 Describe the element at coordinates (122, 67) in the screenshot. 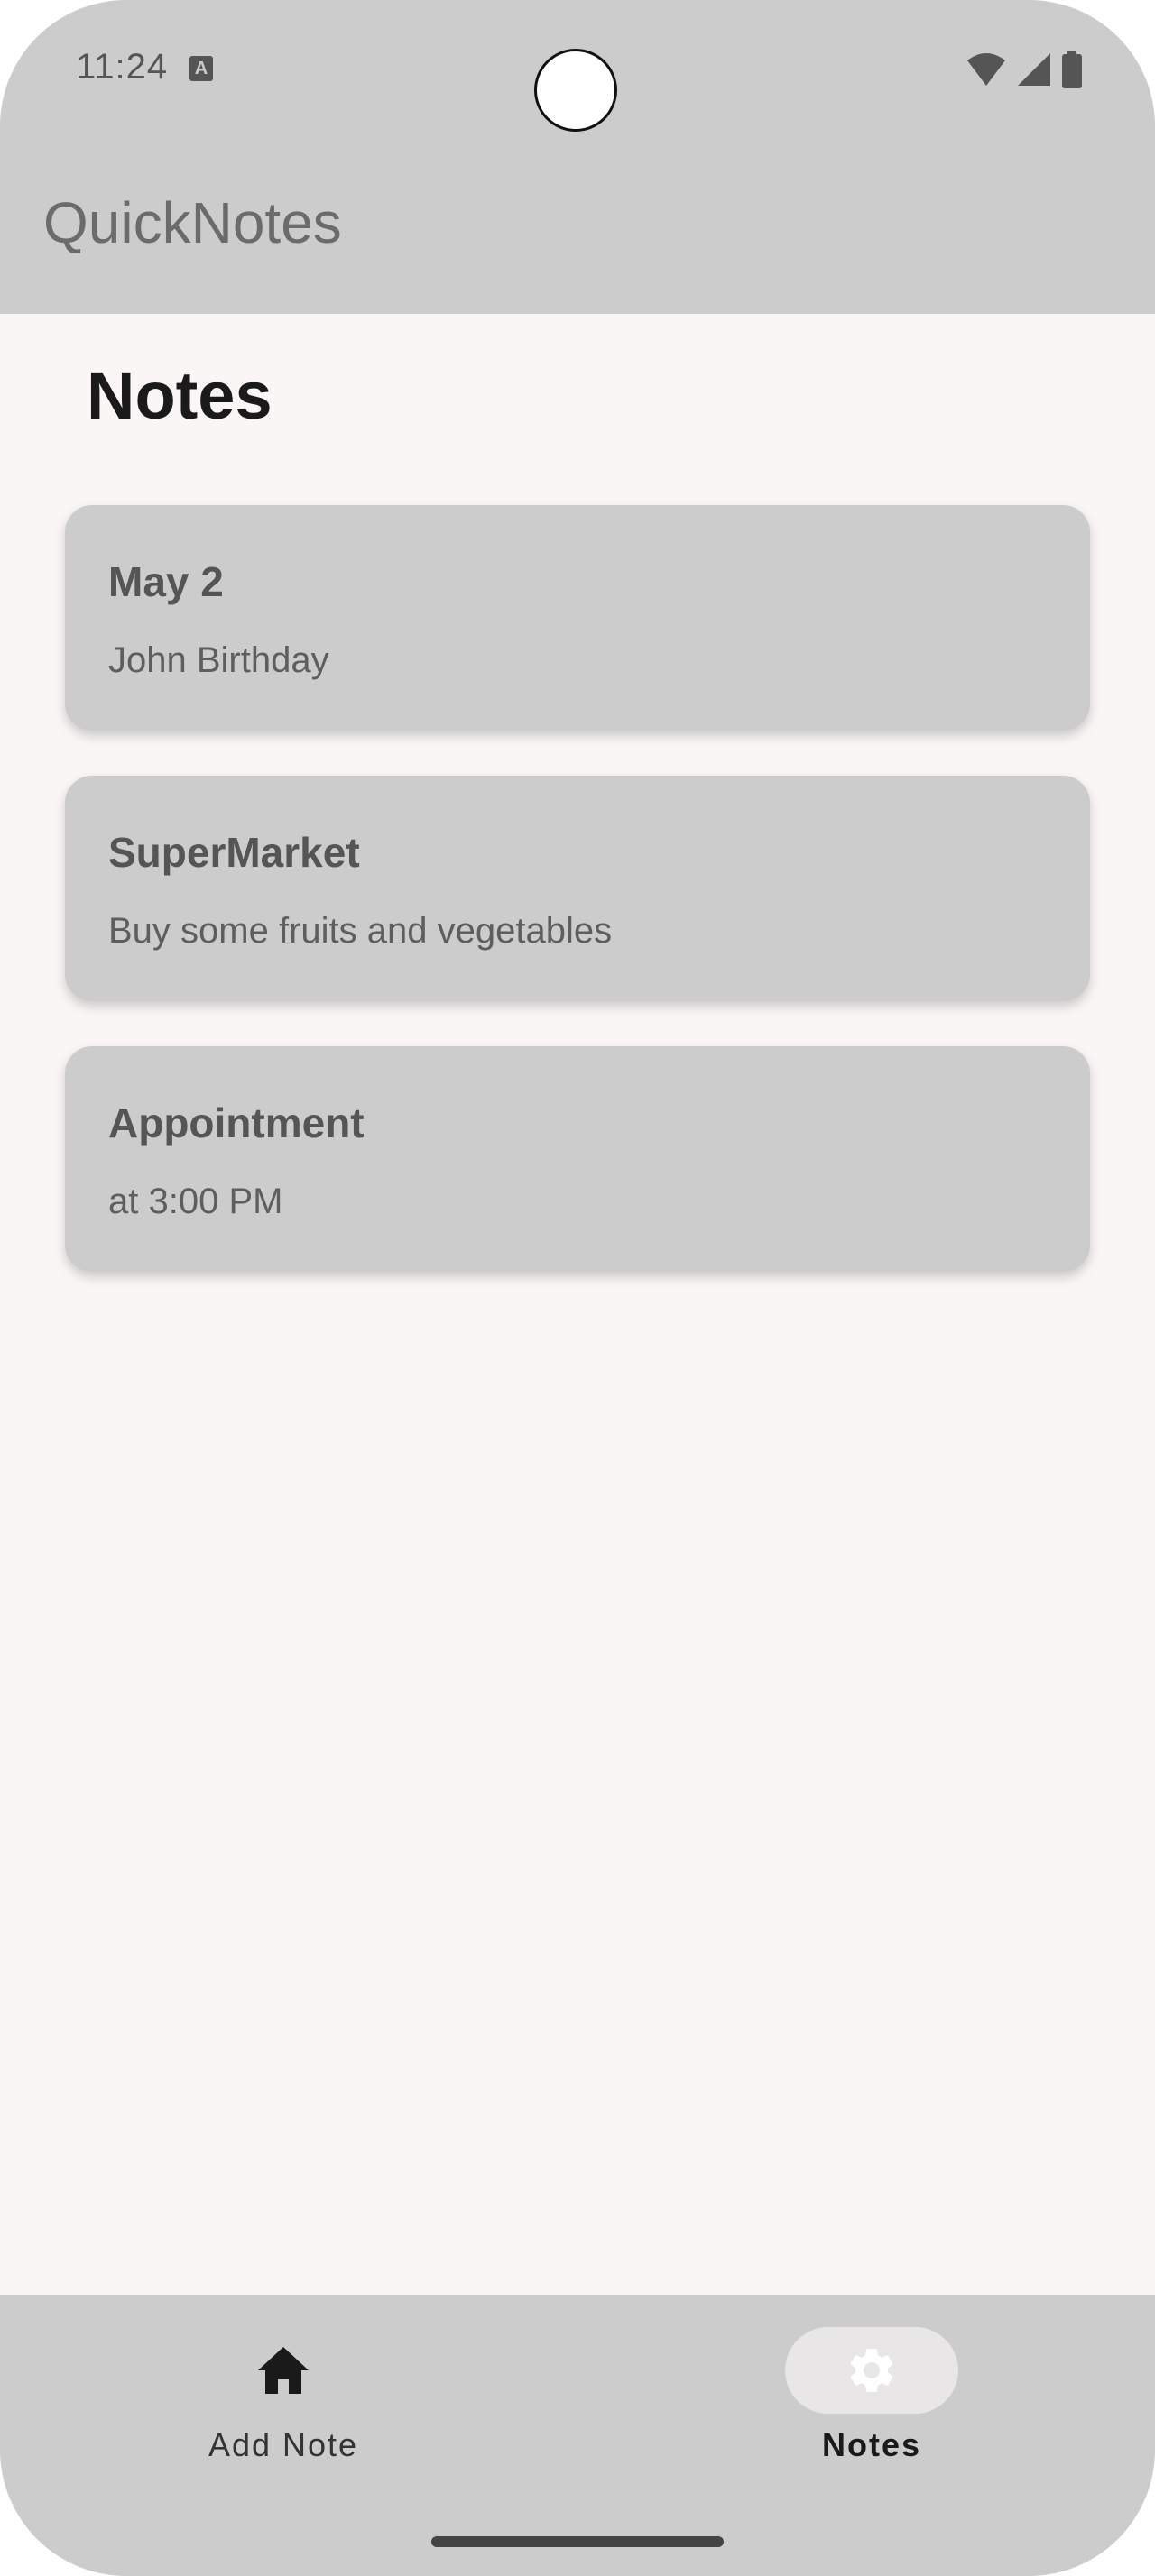

I see `status-time: 11:24` at that location.